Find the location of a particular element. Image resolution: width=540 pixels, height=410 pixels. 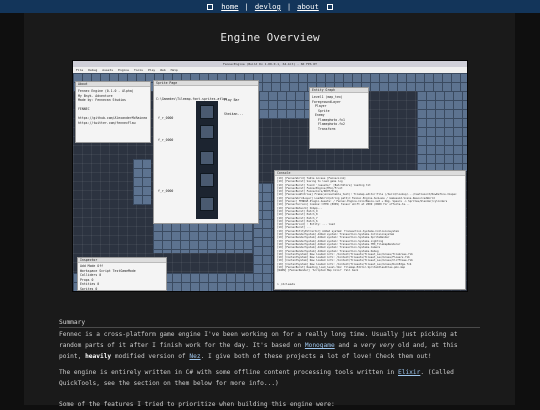

nav-link-about: about is located at coordinates (308, 6).